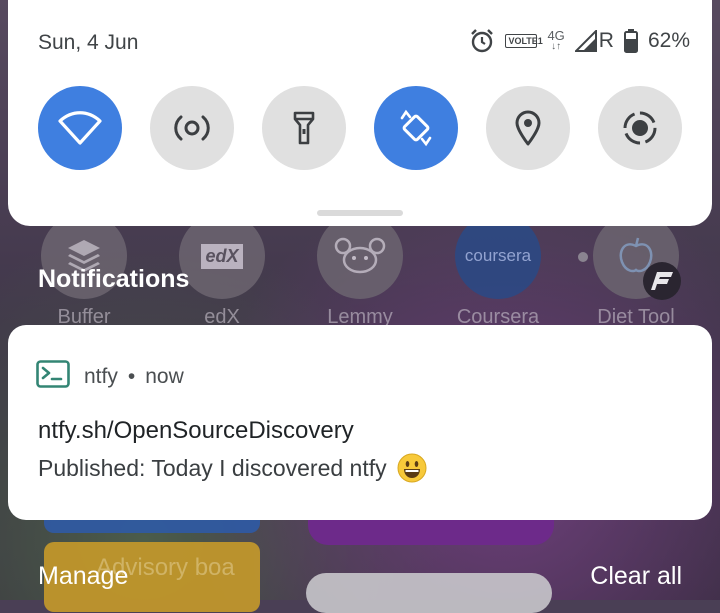  I want to click on network-type-label: 4G, so click(556, 35).